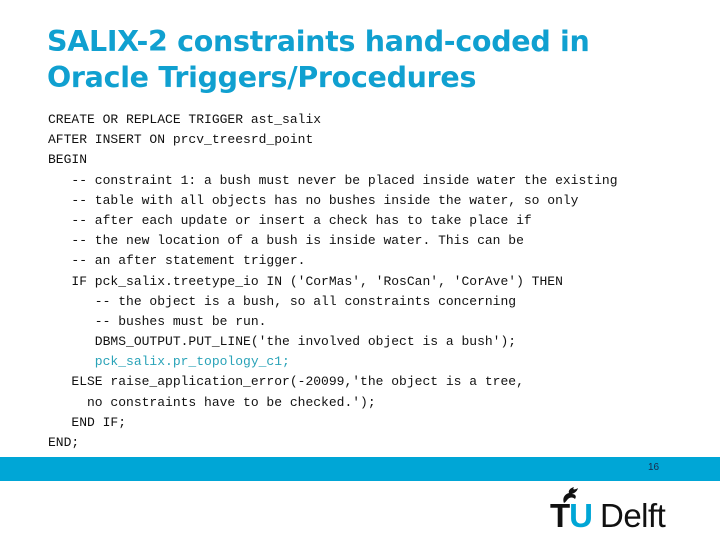  Describe the element at coordinates (185, 119) in the screenshot. I see `code-line: CREATE OR REPLACE TRIGGER ast_salix` at that location.